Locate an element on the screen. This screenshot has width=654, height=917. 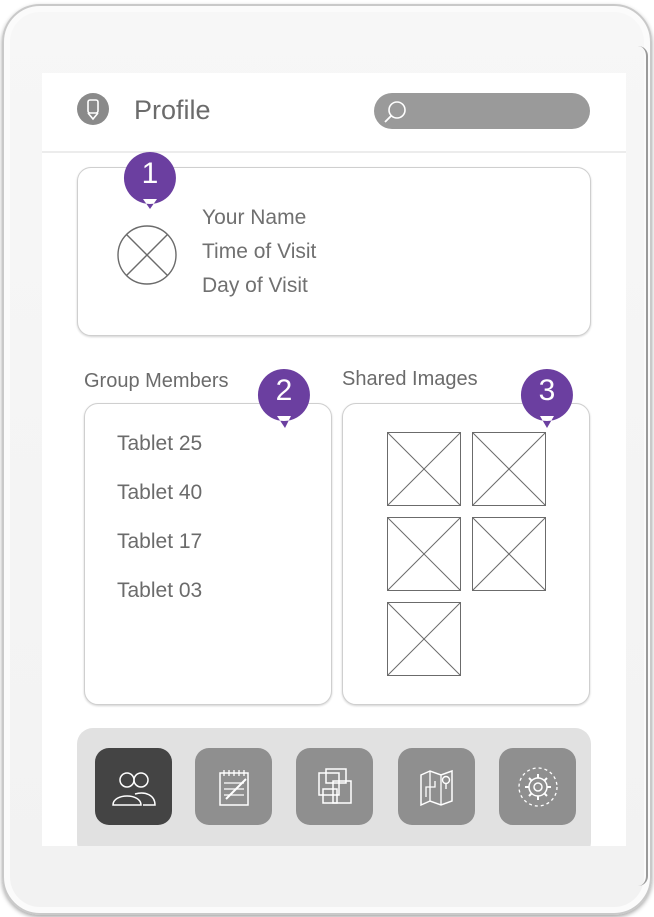
member-item: Tablet 25 is located at coordinates (159, 444).